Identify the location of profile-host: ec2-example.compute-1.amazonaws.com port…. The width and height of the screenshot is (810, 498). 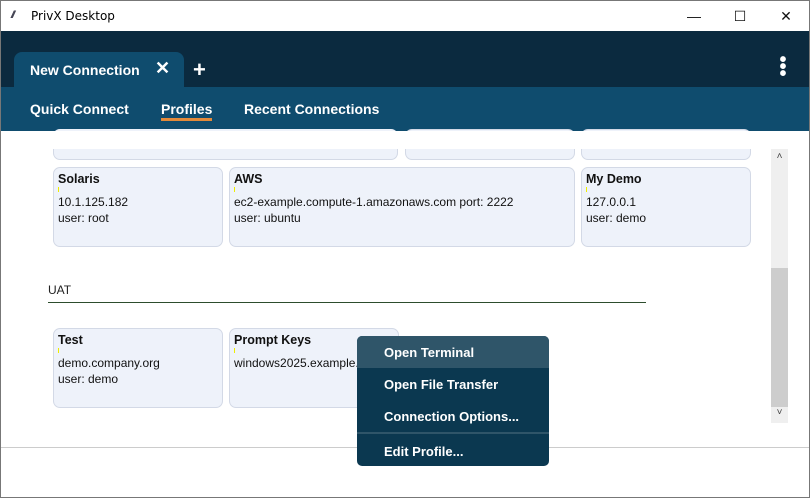
(374, 202).